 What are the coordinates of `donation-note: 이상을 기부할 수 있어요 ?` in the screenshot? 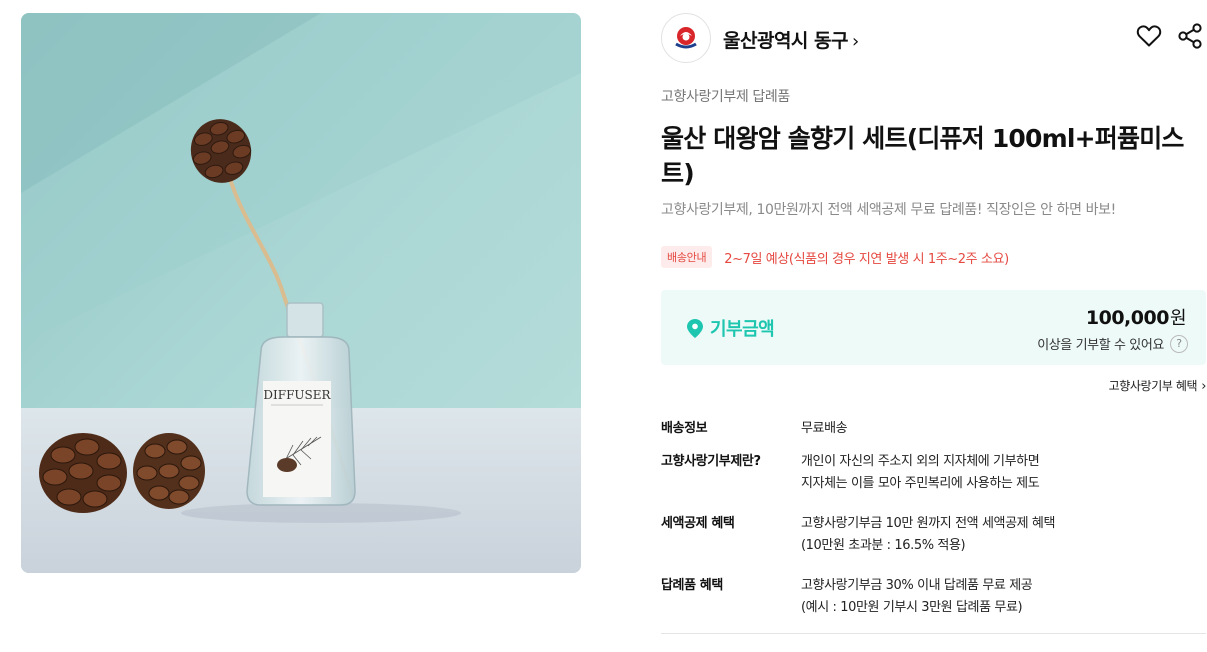 It's located at (1112, 343).